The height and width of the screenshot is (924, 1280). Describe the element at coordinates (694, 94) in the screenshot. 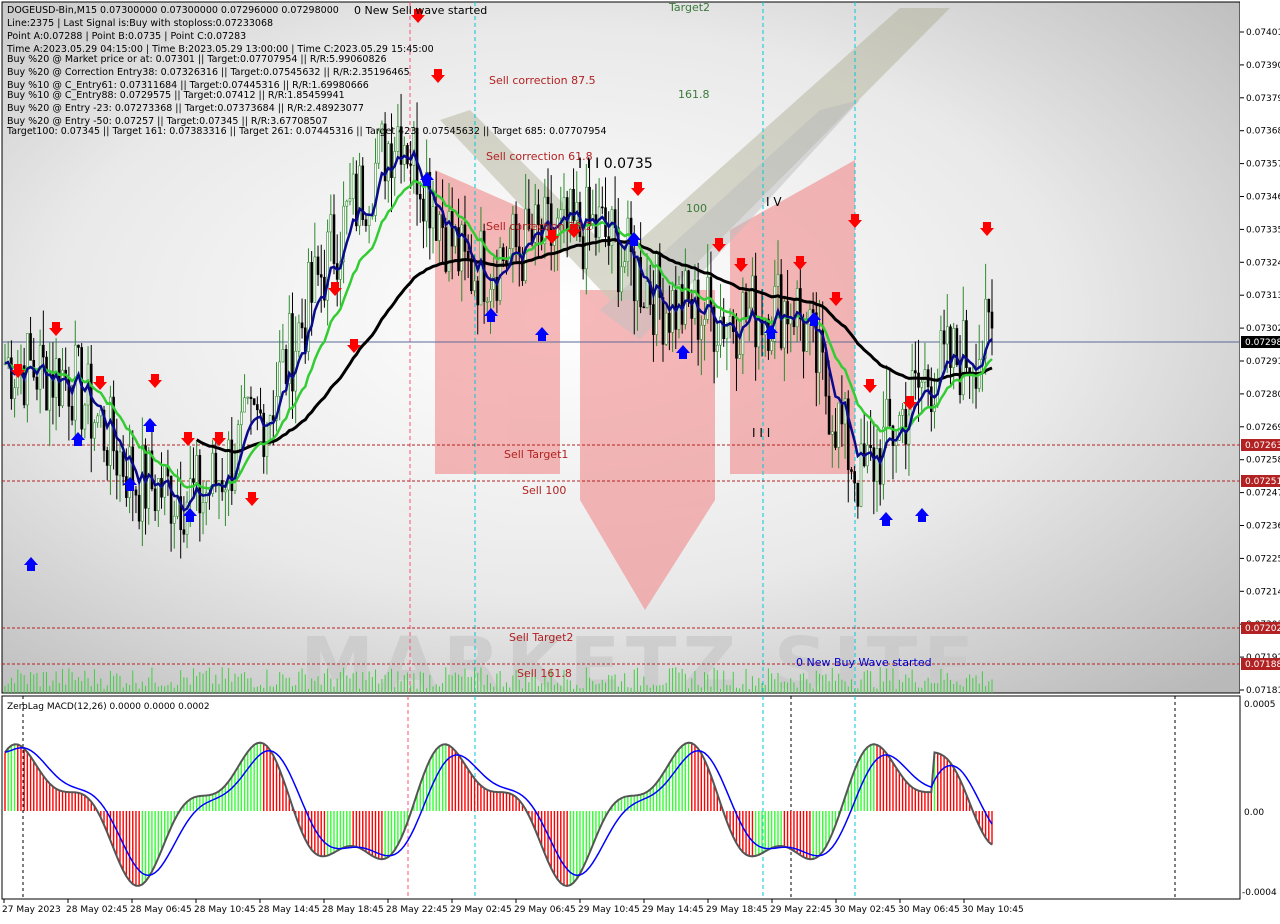

I see `fib-1618-label: 161.8` at that location.